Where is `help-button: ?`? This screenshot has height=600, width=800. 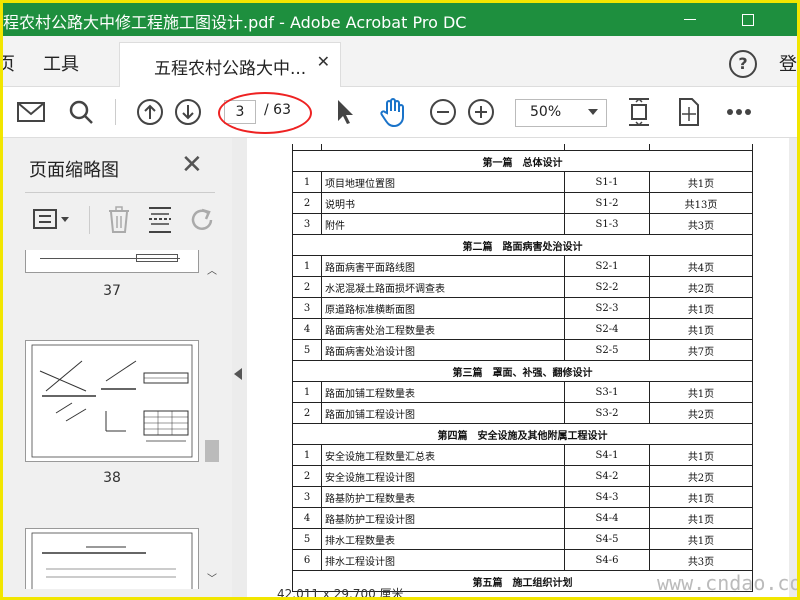 help-button: ? is located at coordinates (743, 64).